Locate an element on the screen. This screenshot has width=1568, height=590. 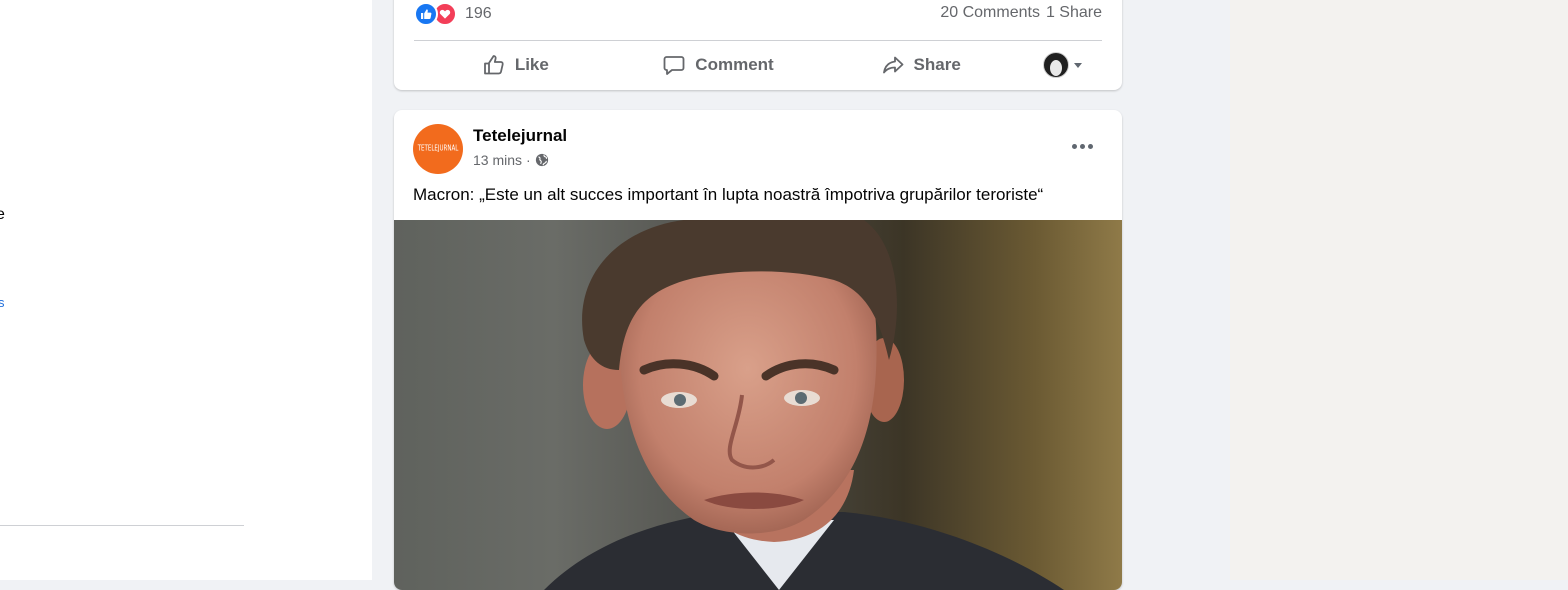
shares-count-link: 1 Share is located at coordinates (1074, 13).